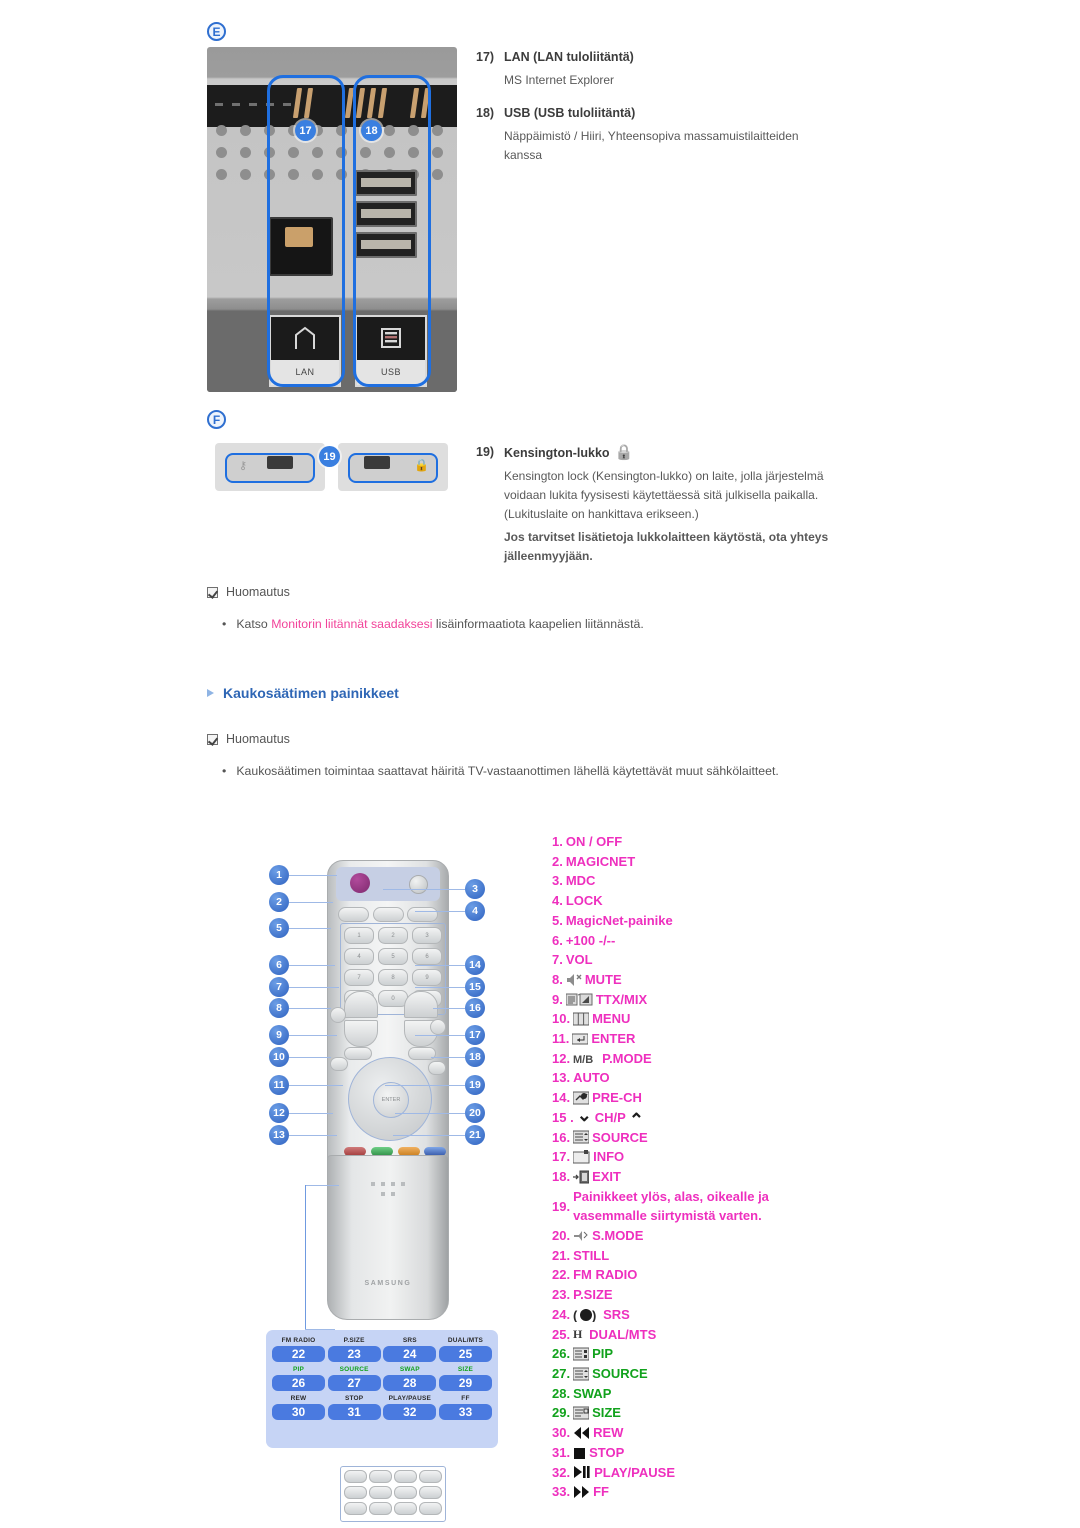 The width and height of the screenshot is (1080, 1528). What do you see at coordinates (581, 1019) in the screenshot?
I see `menu-icon` at bounding box center [581, 1019].